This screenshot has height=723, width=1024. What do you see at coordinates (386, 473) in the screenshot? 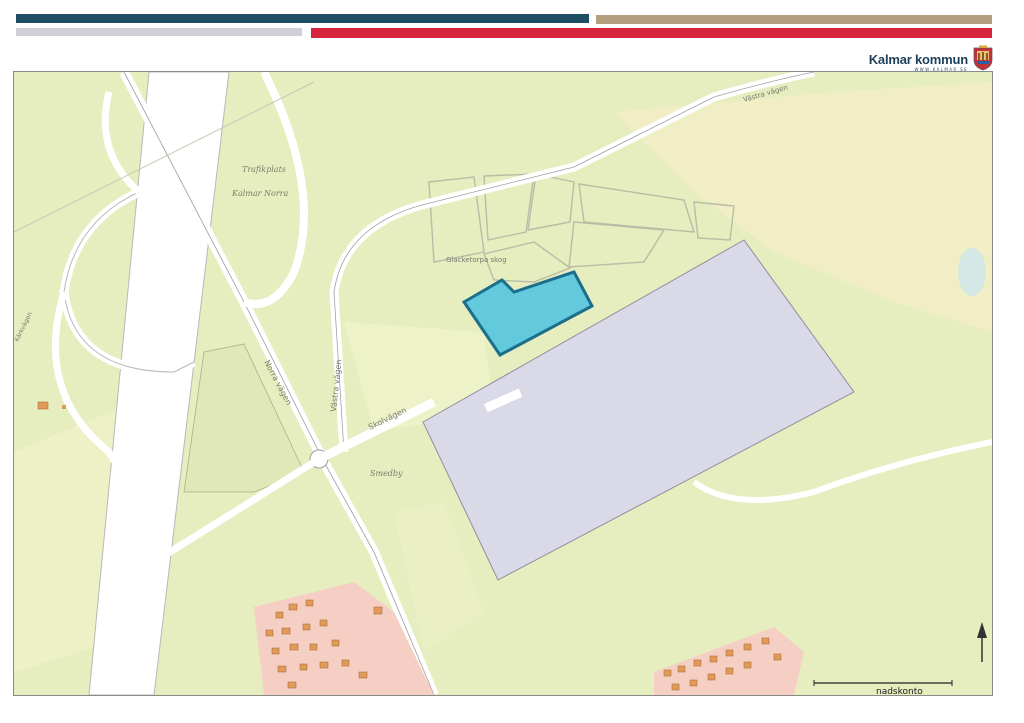
I see `label-smedby: Smedby` at bounding box center [386, 473].